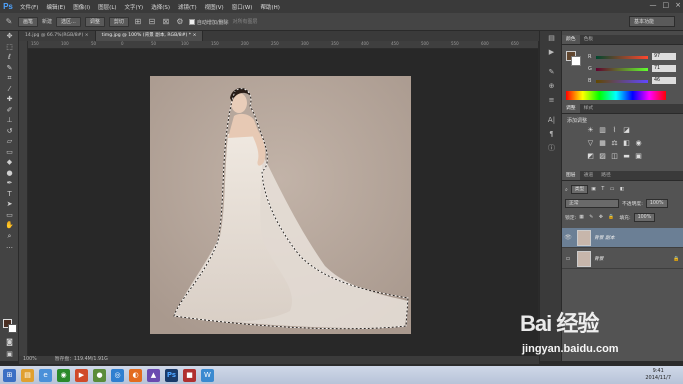  Describe the element at coordinates (626, 130) in the screenshot. I see `exposure-icon: ◪` at that location.